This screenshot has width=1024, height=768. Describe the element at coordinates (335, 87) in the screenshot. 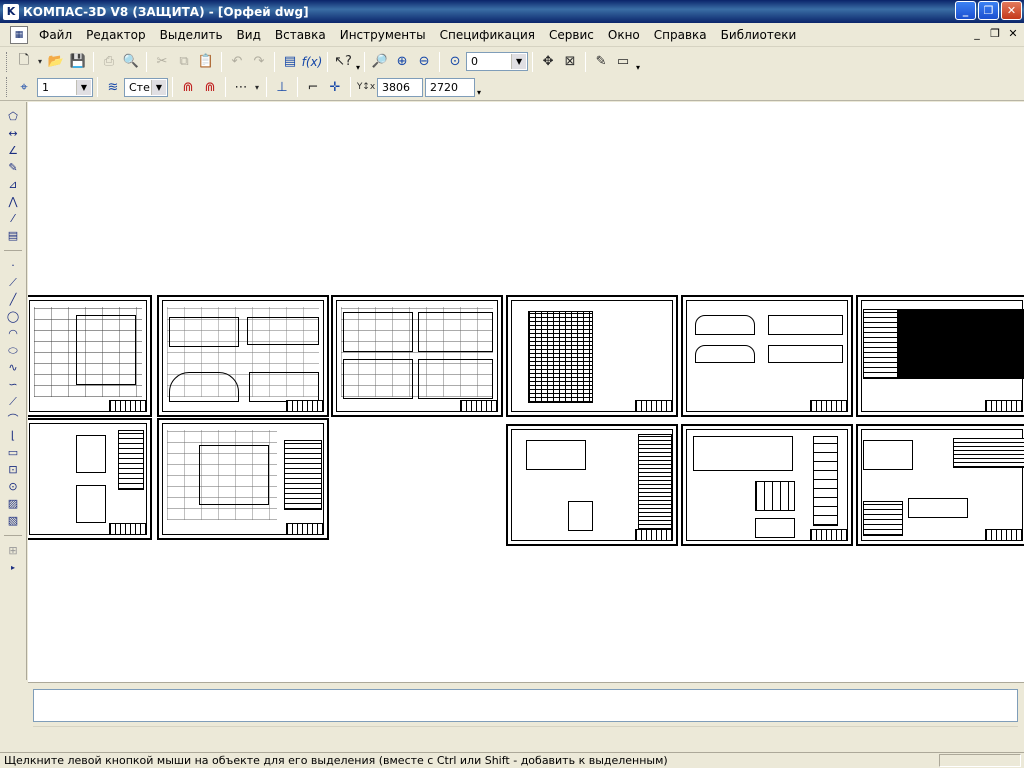

I see `cursor-snap-icon: ✛` at that location.